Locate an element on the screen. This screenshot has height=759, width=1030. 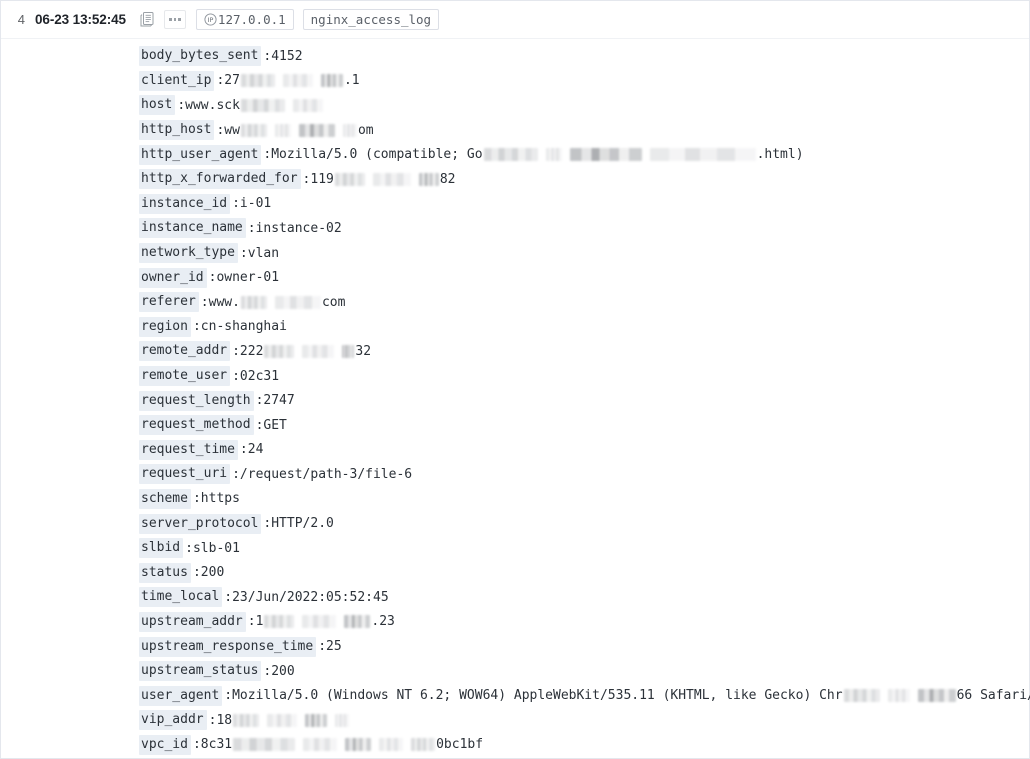
log-field-row: upstream_addr:1.23 is located at coordinates (515, 622).